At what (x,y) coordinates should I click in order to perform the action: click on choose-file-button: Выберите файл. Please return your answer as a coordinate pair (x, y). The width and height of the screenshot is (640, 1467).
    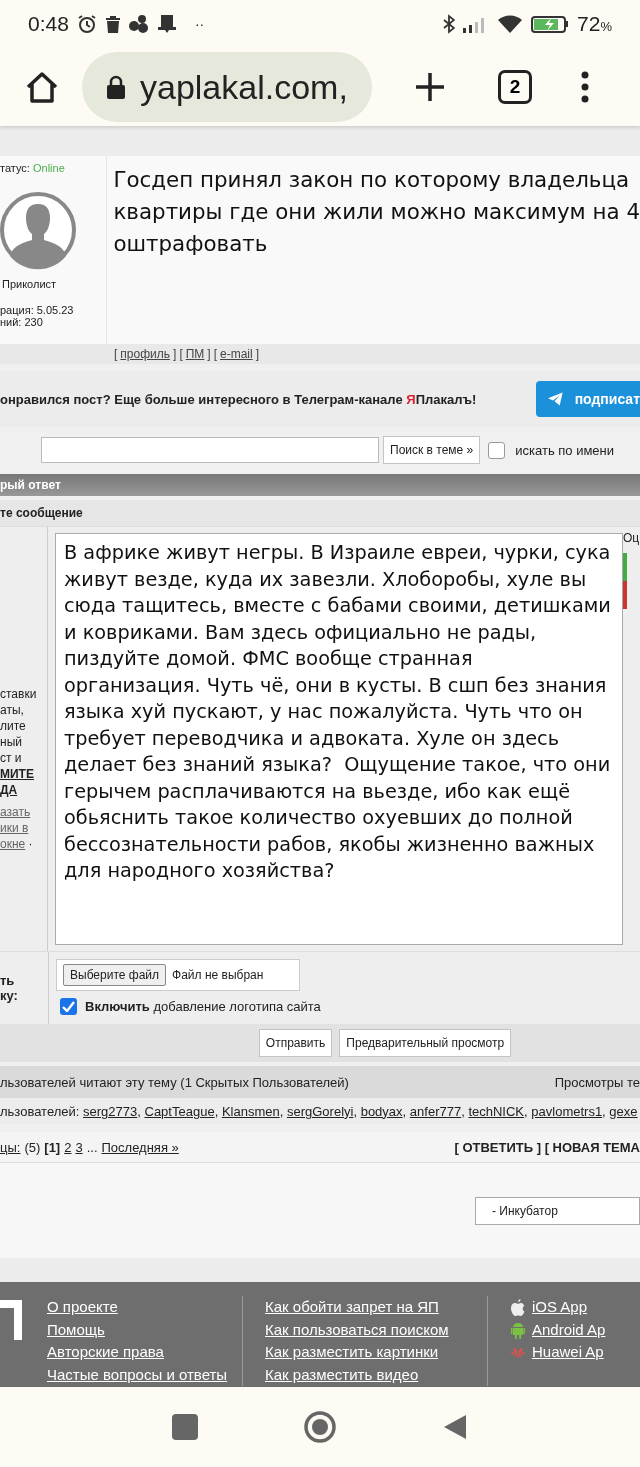
    Looking at the image, I should click on (115, 975).